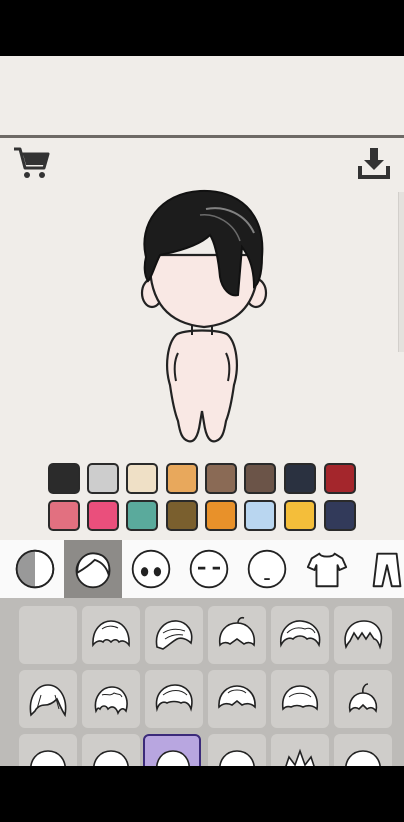 The image size is (404, 822). I want to click on download-icon, so click(374, 163).